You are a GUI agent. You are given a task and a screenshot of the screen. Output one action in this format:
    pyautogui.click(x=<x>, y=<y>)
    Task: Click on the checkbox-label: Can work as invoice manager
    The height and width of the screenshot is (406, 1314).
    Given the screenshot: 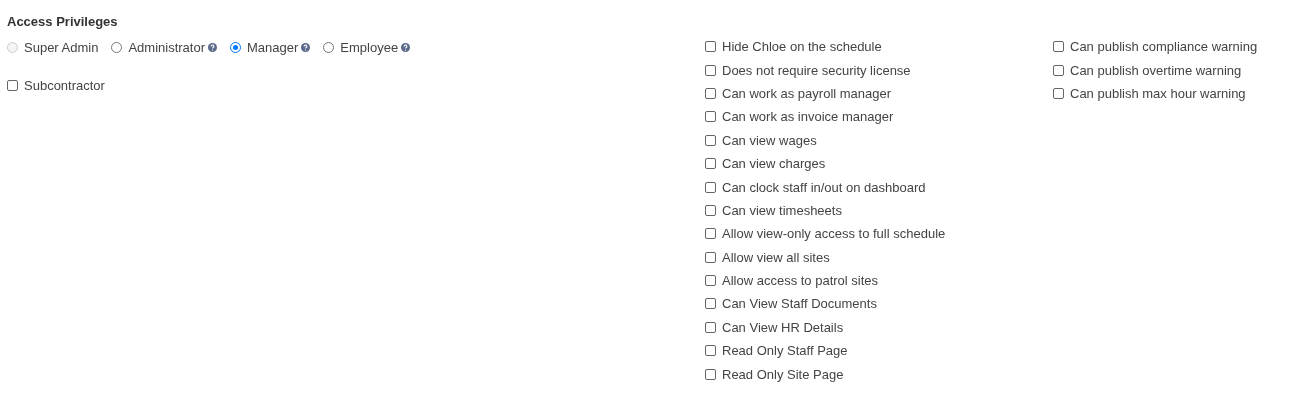 What is the action you would take?
    pyautogui.click(x=808, y=117)
    